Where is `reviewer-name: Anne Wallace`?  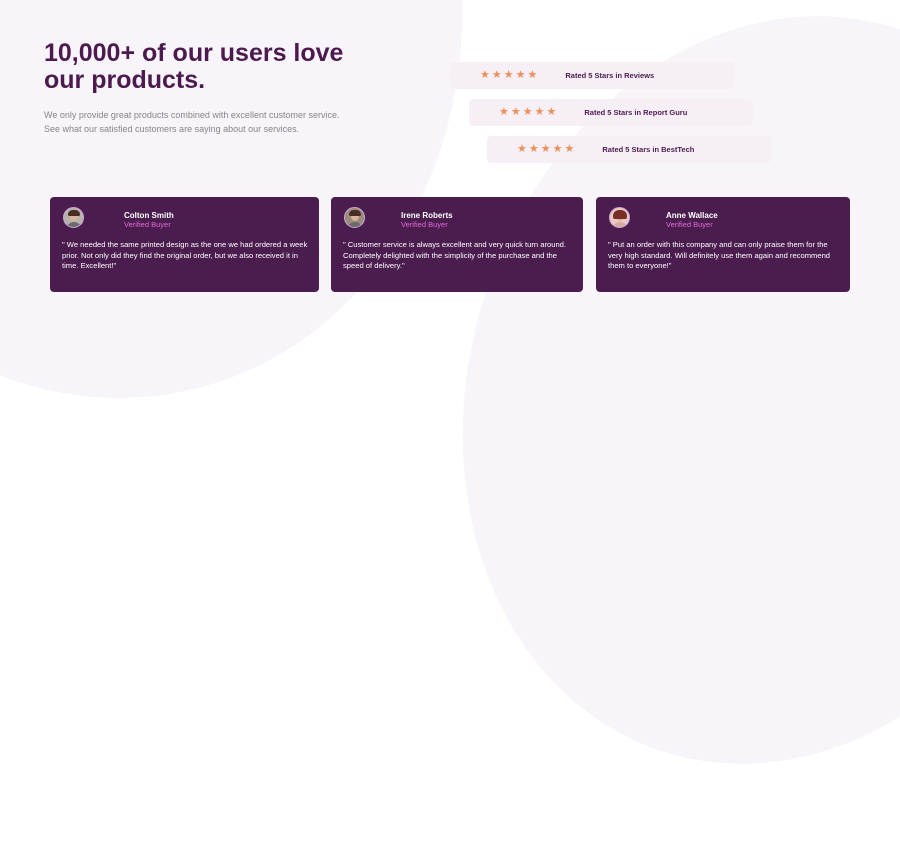
reviewer-name: Anne Wallace is located at coordinates (692, 215).